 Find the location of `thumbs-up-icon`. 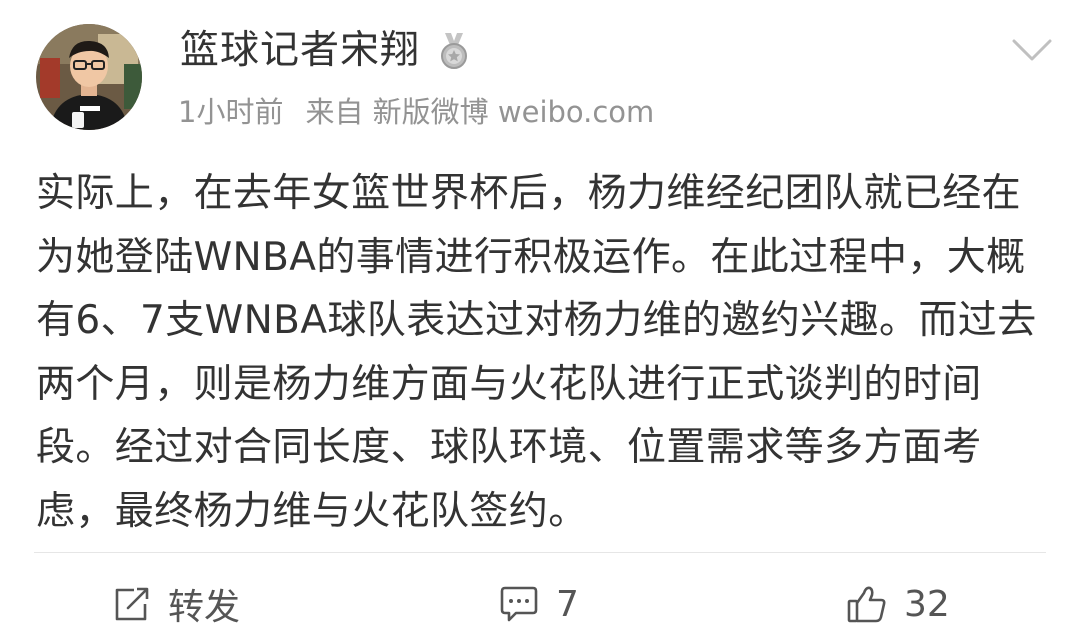

thumbs-up-icon is located at coordinates (866, 604).